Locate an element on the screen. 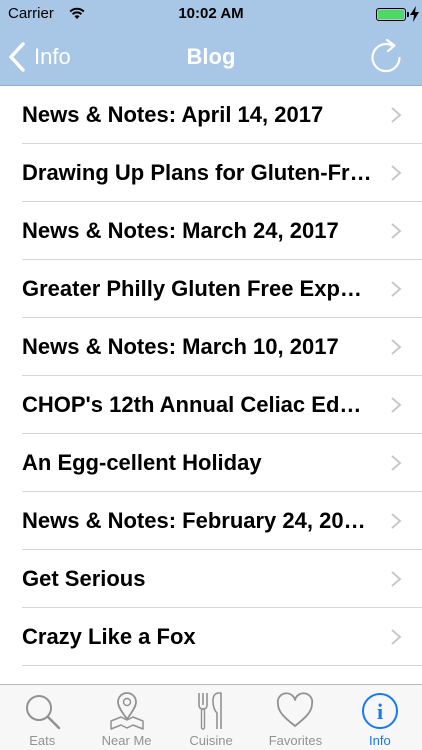 The width and height of the screenshot is (422, 750). tab-near-me: Near Me is located at coordinates (126, 717).